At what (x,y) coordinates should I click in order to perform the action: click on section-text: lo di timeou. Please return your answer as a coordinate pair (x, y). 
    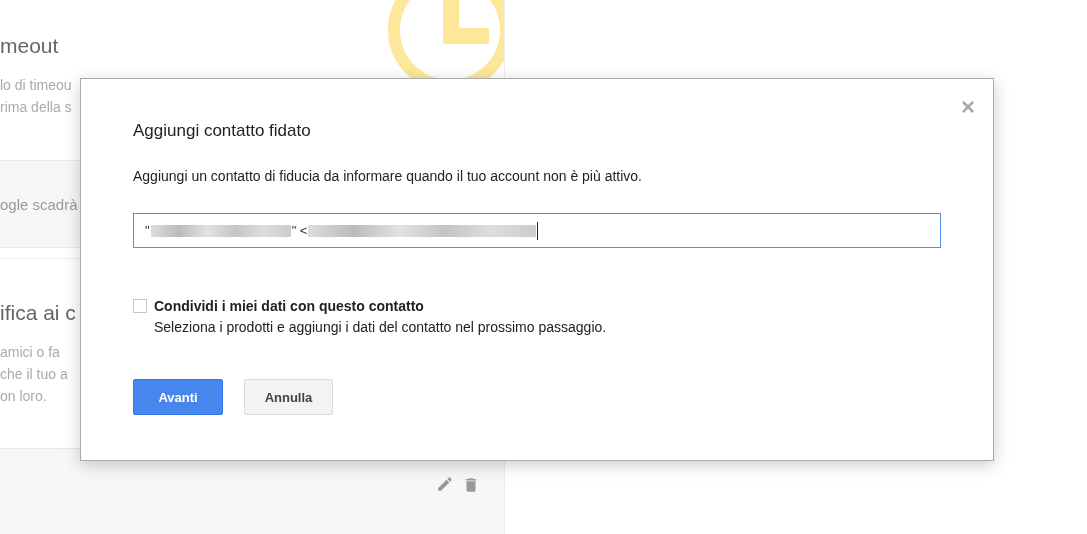
    Looking at the image, I should click on (36, 85).